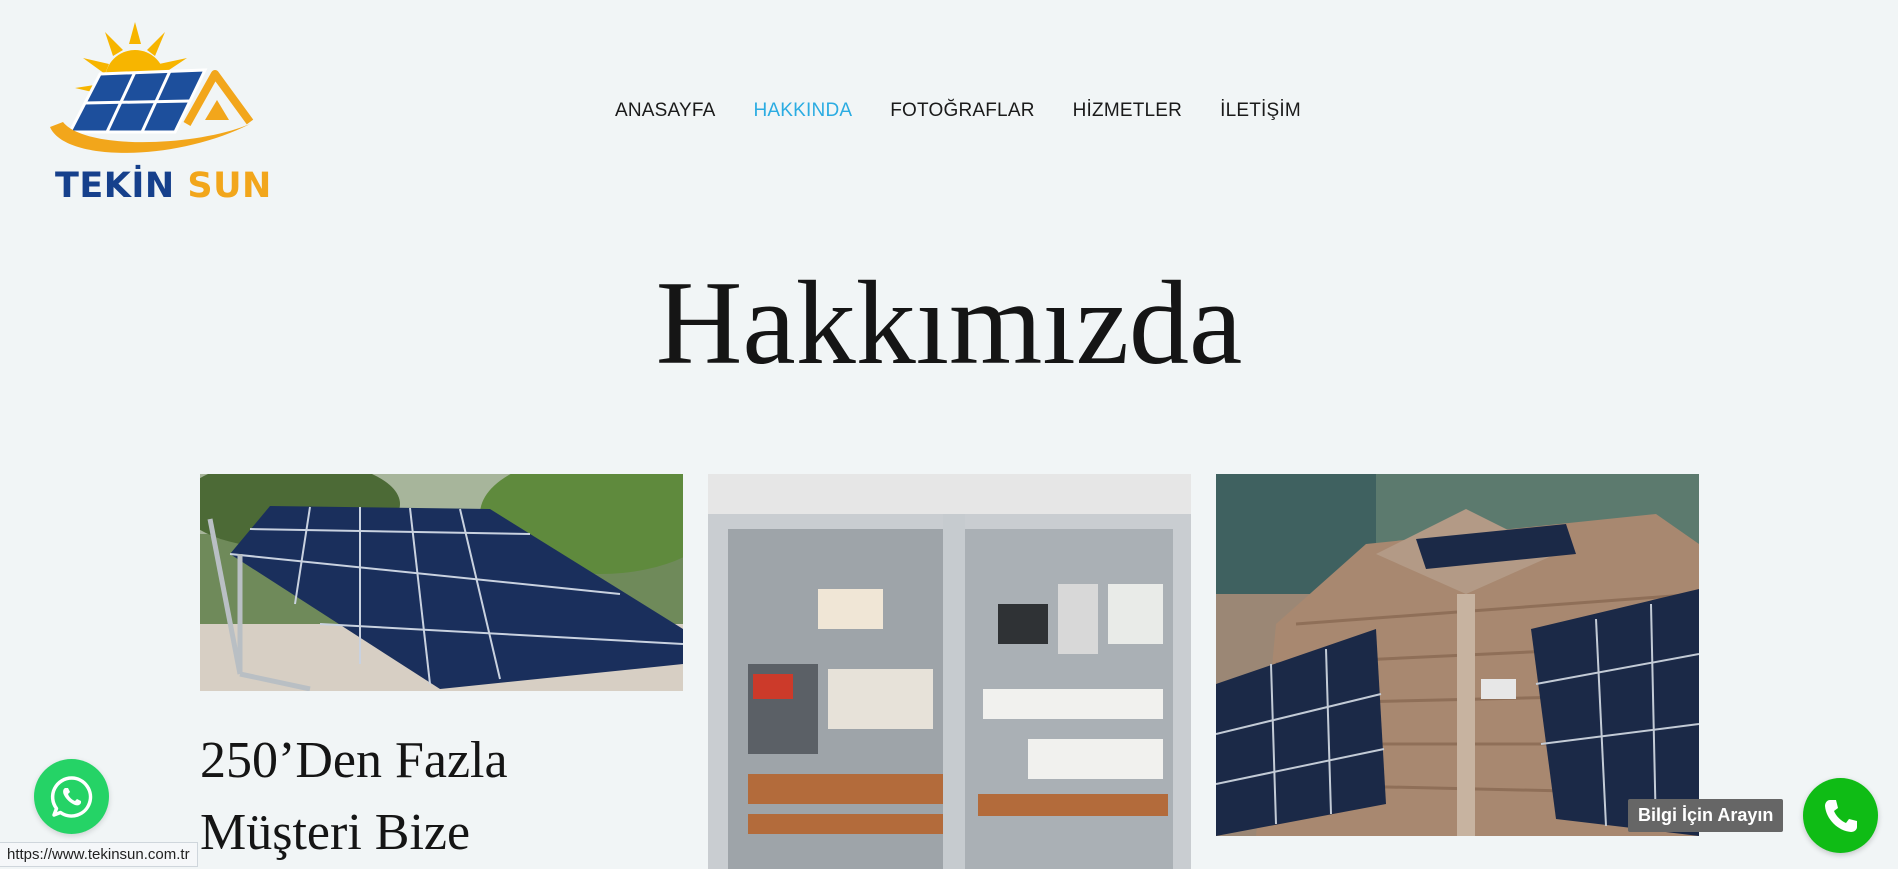 Image resolution: width=1898 pixels, height=869 pixels. I want to click on electrical-panel-photo, so click(949, 671).